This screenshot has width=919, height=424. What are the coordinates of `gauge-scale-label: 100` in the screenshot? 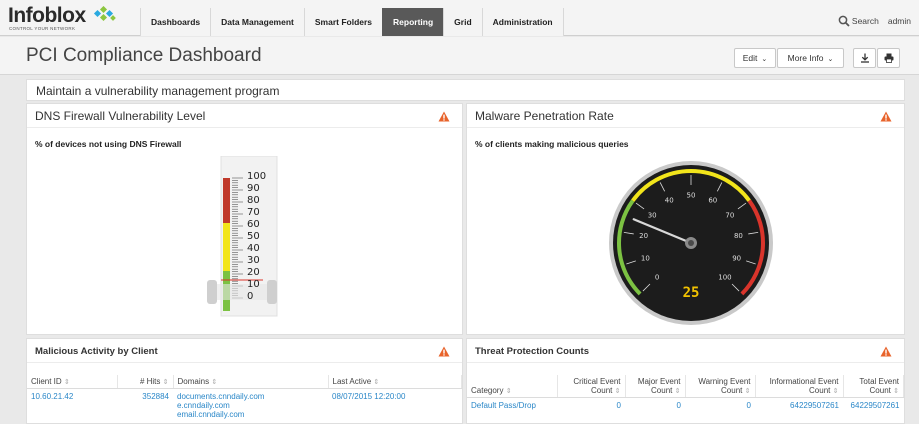 It's located at (724, 277).